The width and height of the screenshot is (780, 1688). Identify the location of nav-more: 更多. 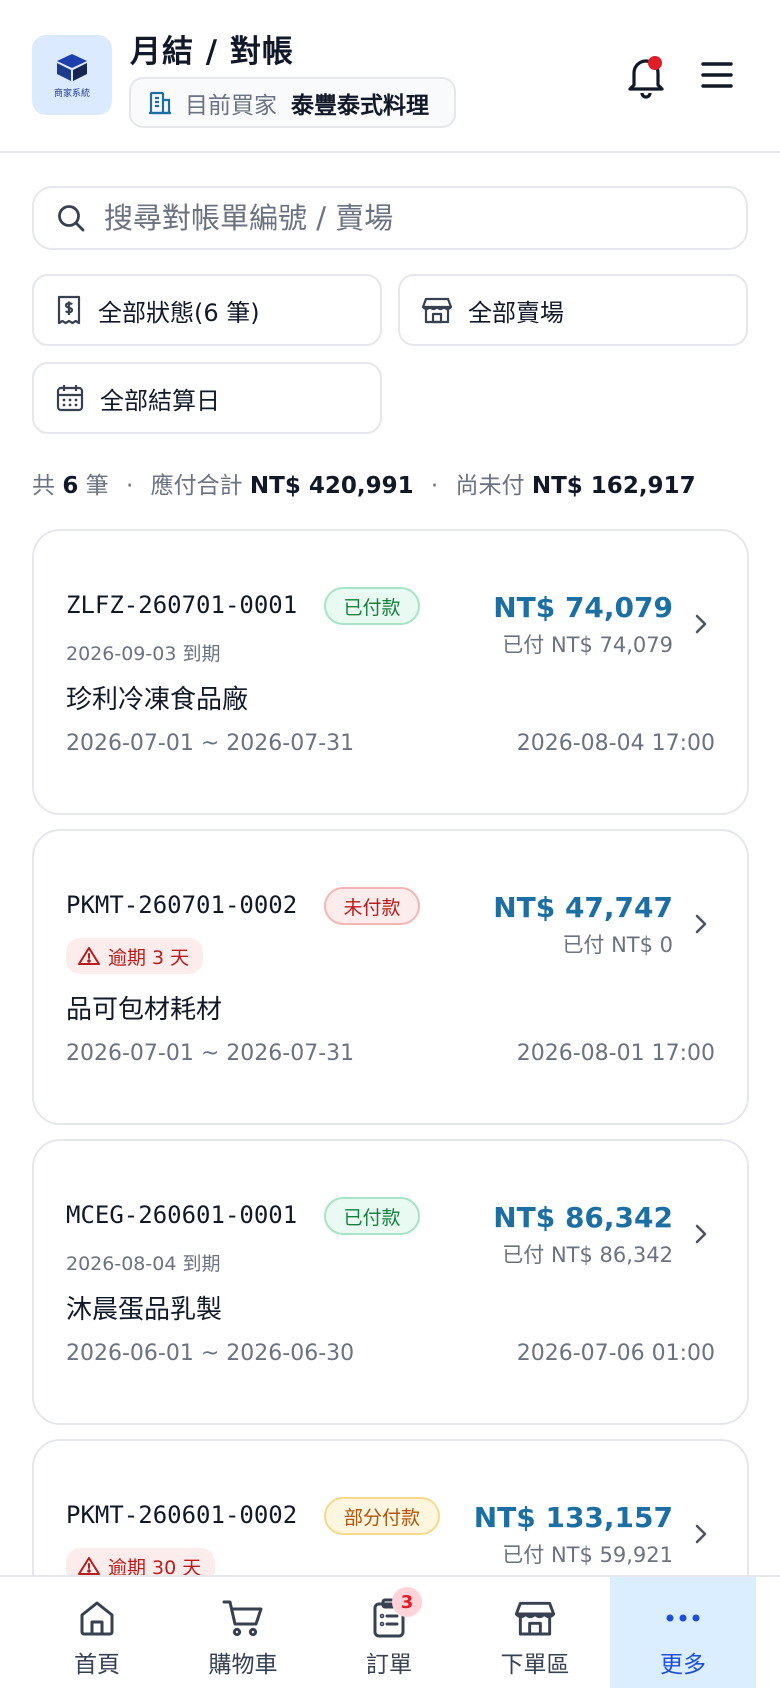
(683, 1632).